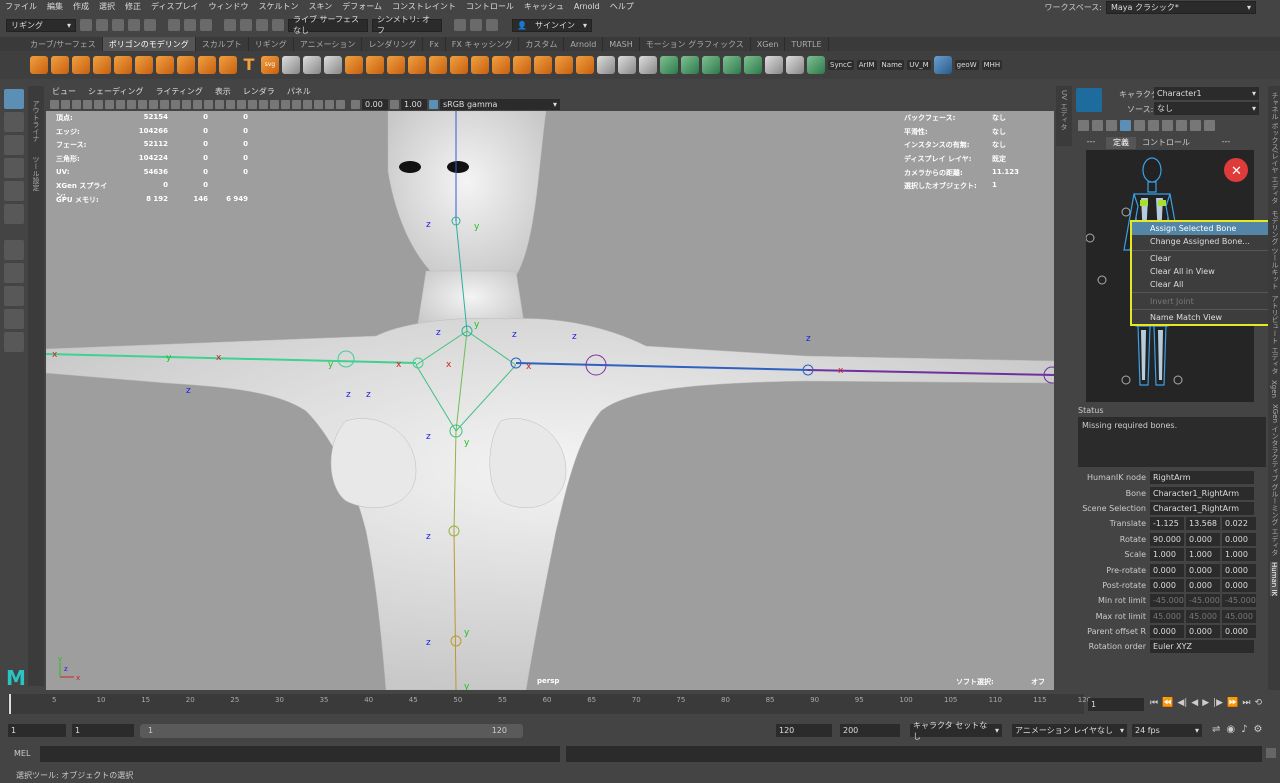 The height and width of the screenshot is (783, 1280). Describe the element at coordinates (14, 122) in the screenshot. I see `lasso-tool-icon` at that location.